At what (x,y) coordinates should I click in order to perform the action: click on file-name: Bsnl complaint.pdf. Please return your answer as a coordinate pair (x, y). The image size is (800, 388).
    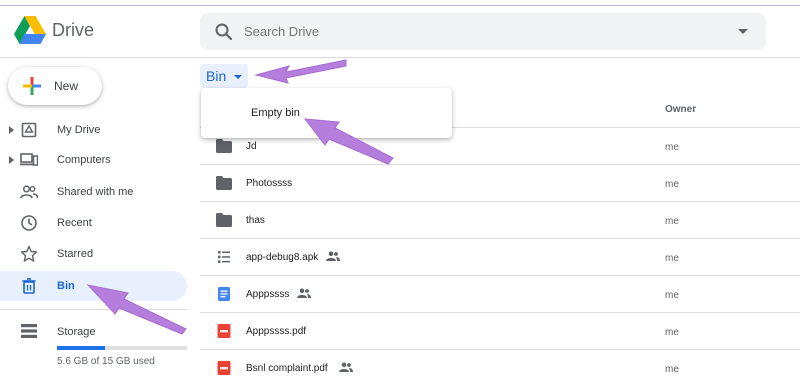
    Looking at the image, I should click on (287, 368).